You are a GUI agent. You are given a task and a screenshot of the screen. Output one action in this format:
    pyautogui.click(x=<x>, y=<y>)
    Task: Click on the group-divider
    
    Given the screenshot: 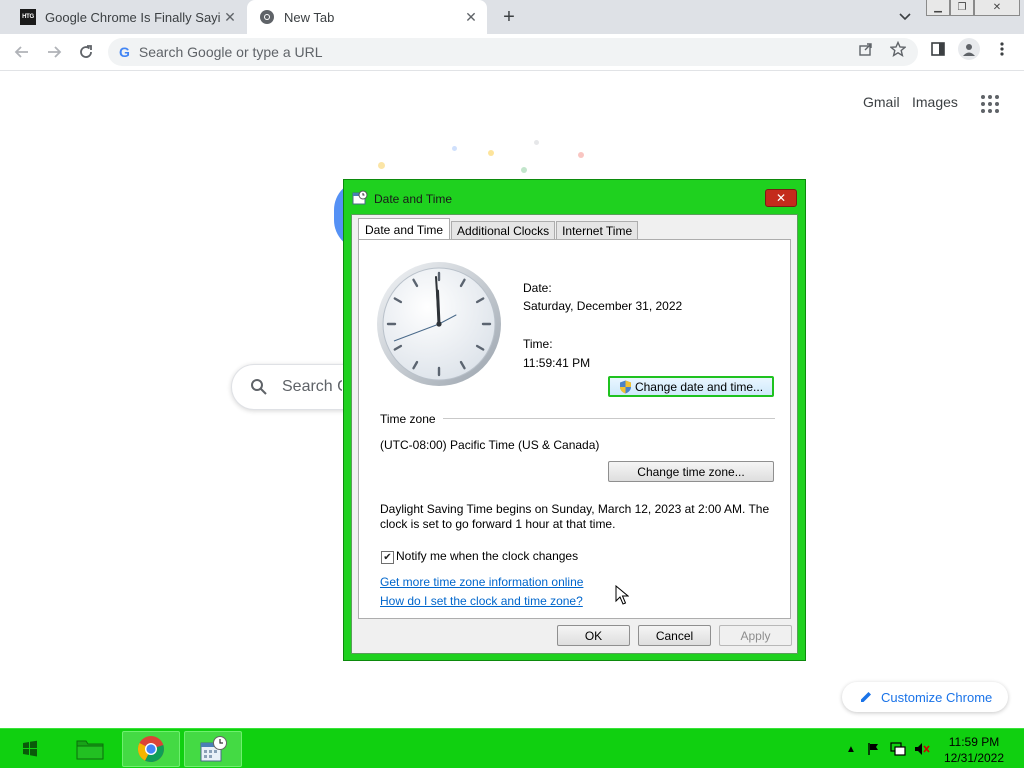 What is the action you would take?
    pyautogui.click(x=609, y=418)
    